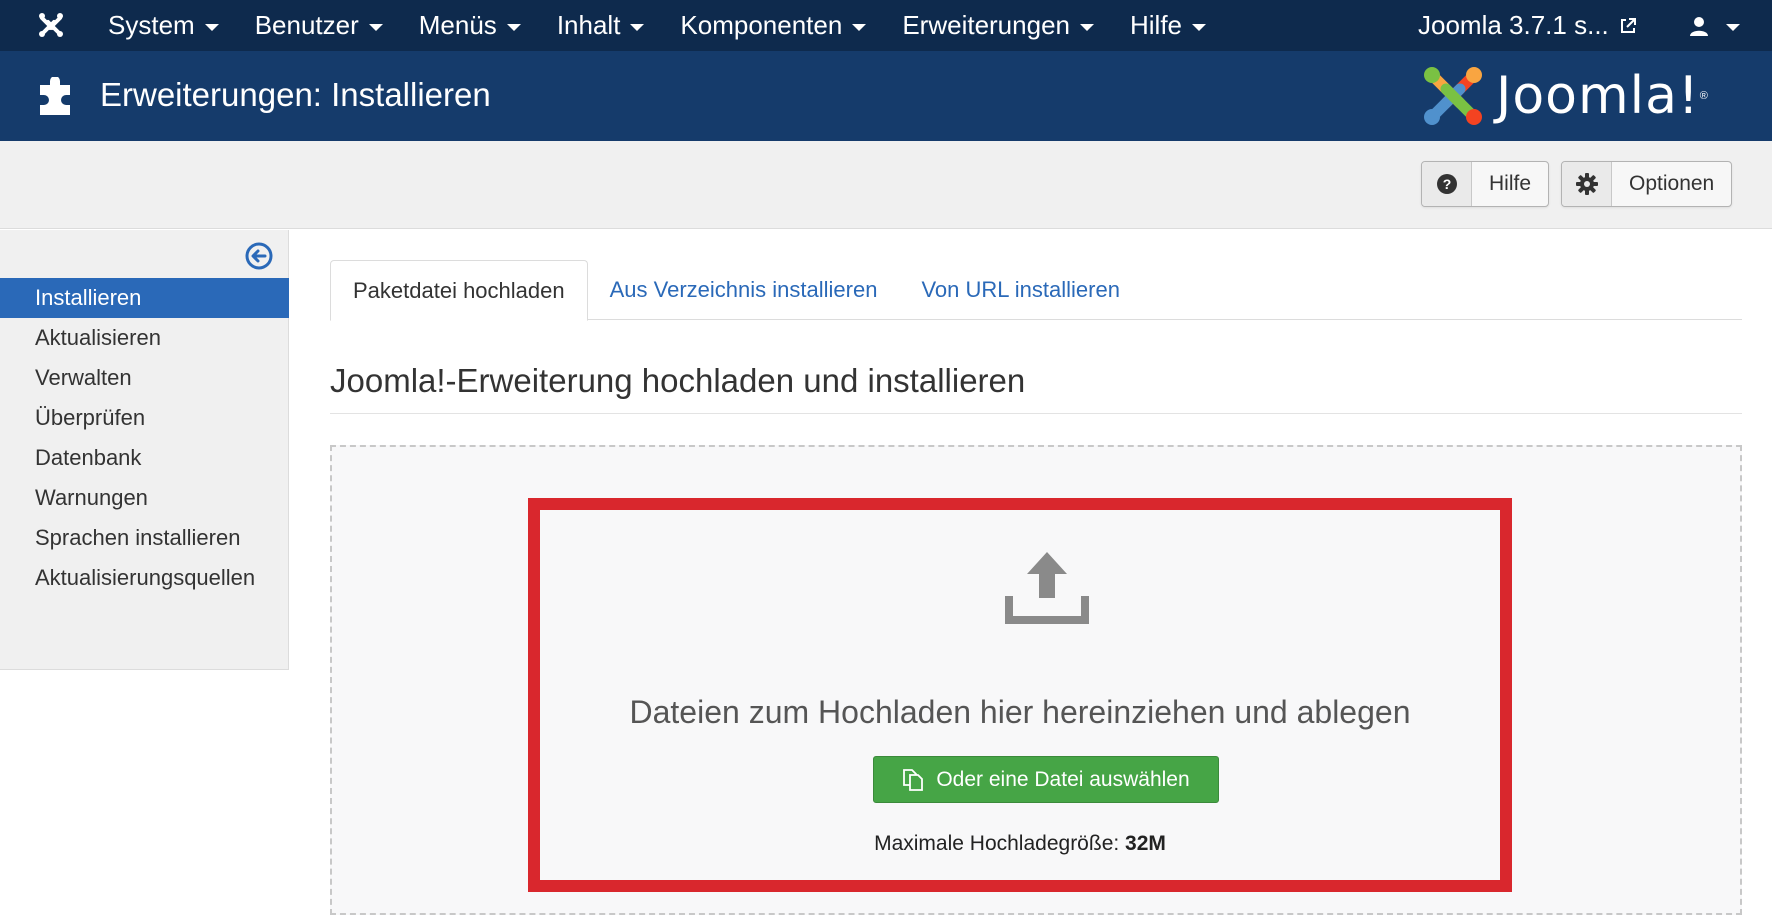 The width and height of the screenshot is (1772, 915). I want to click on select-file-button: Oder eine Datei auswählen, so click(1046, 779).